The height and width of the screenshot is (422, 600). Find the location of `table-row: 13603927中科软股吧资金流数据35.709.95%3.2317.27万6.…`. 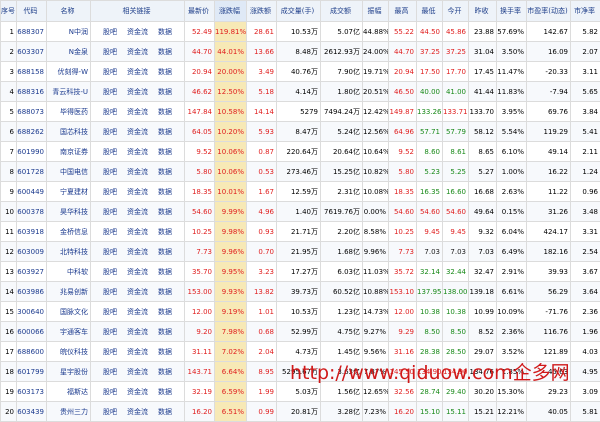

table-row: 13603927中科软股吧资金流数据35.709.95%3.2317.27万6.… is located at coordinates (300, 272).